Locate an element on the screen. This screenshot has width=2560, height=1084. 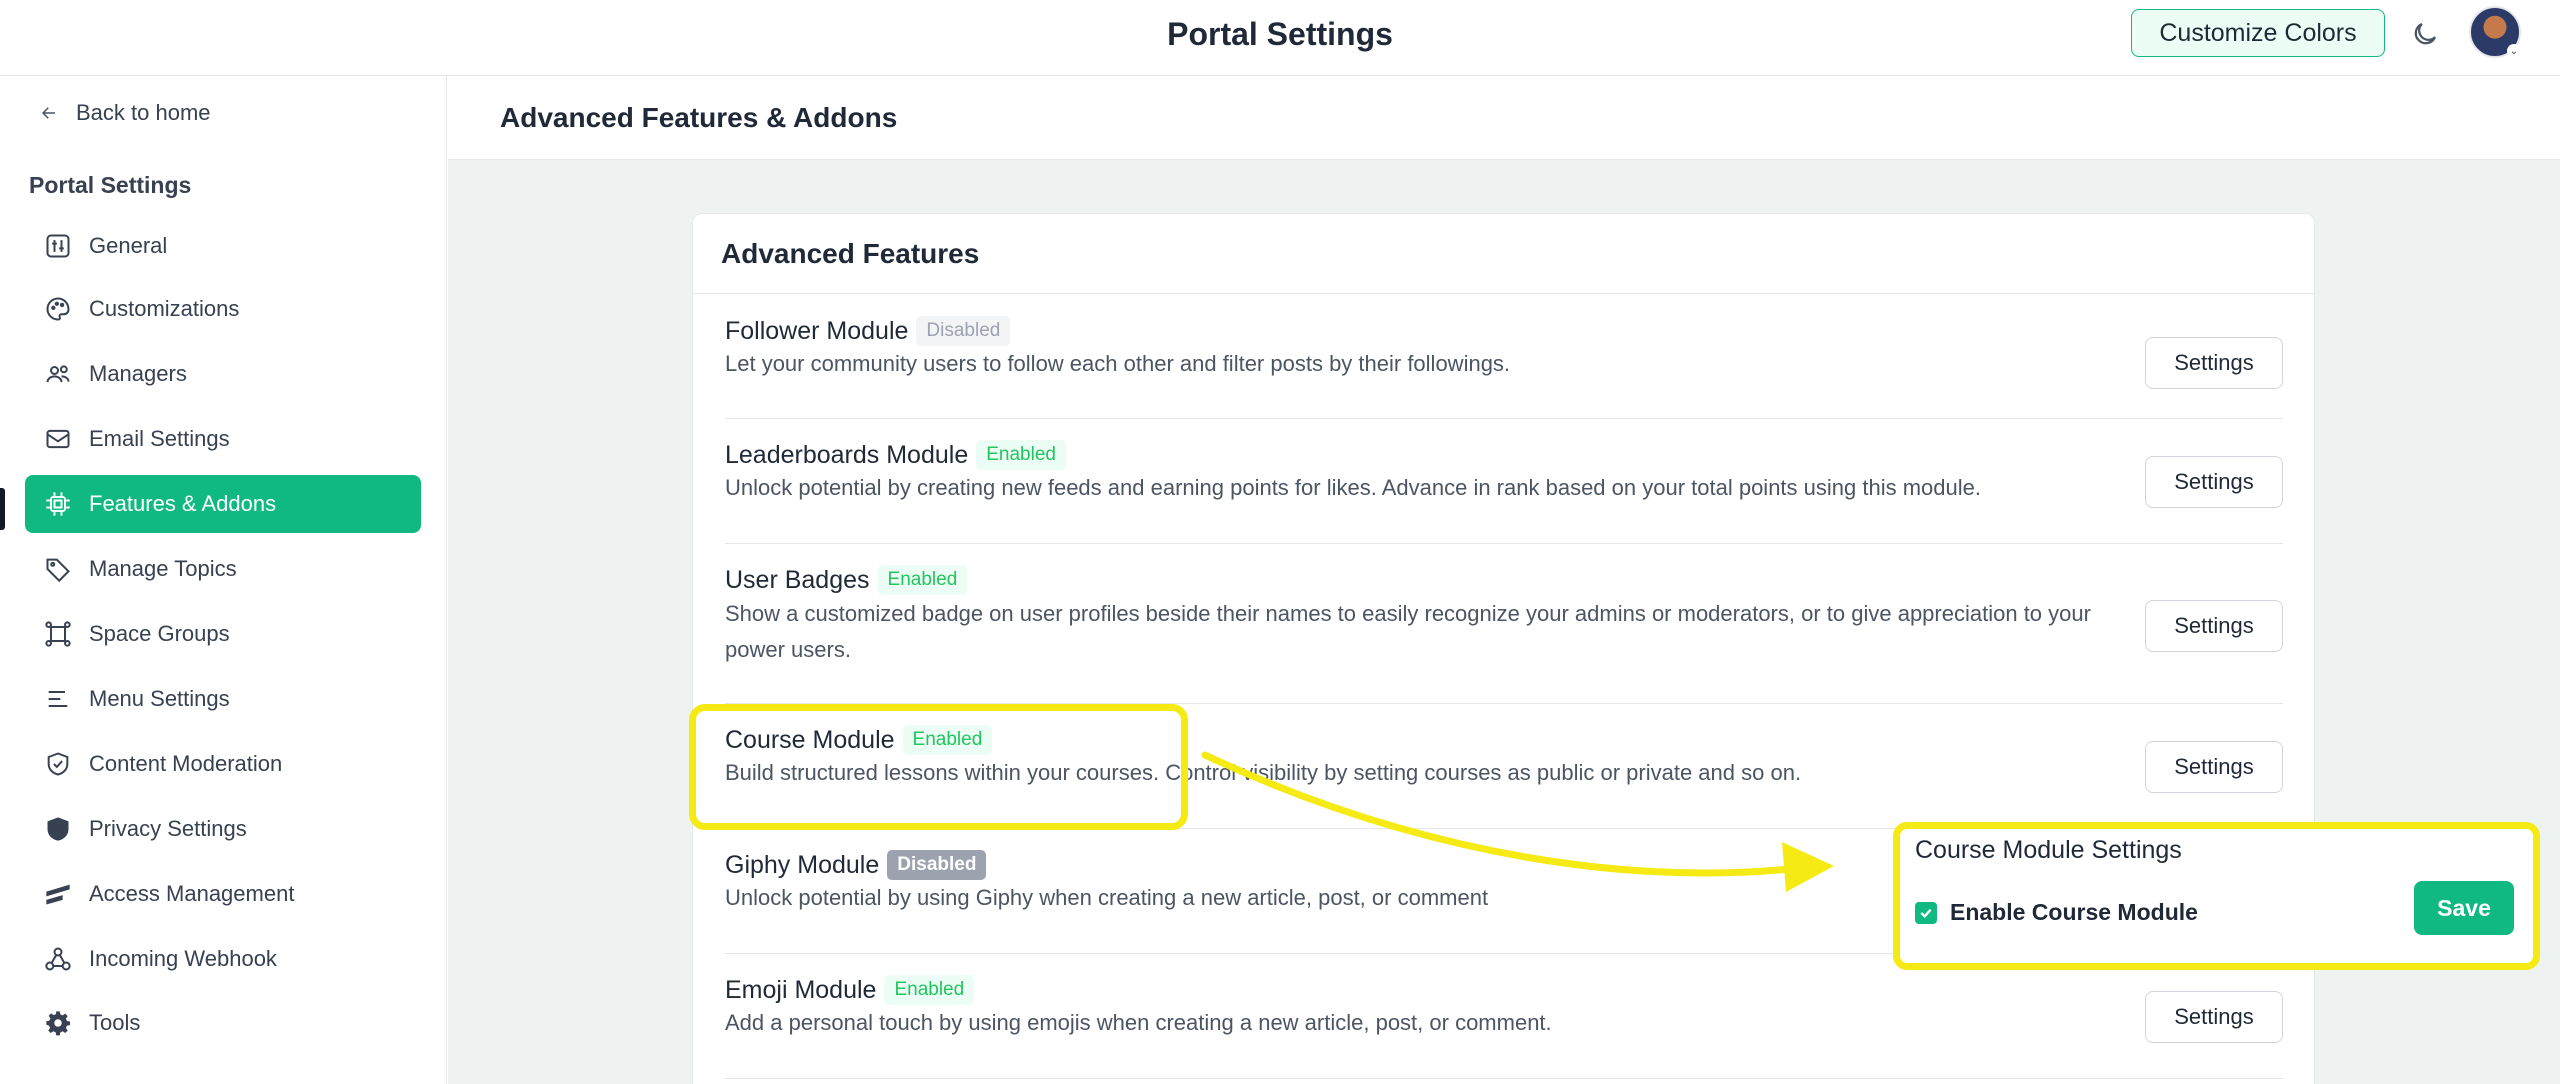
sidebar-item-label: Tools is located at coordinates (115, 1022).